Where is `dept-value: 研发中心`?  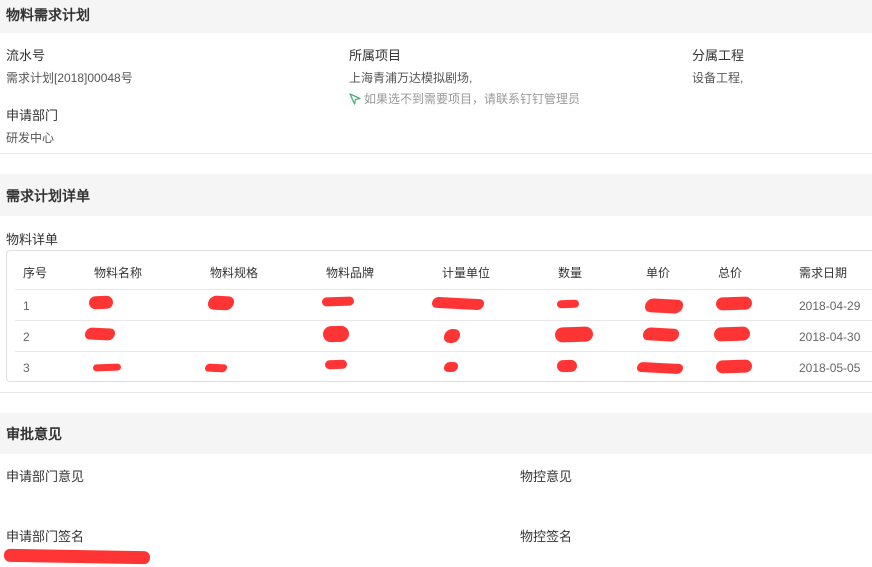
dept-value: 研发中心 is located at coordinates (30, 138).